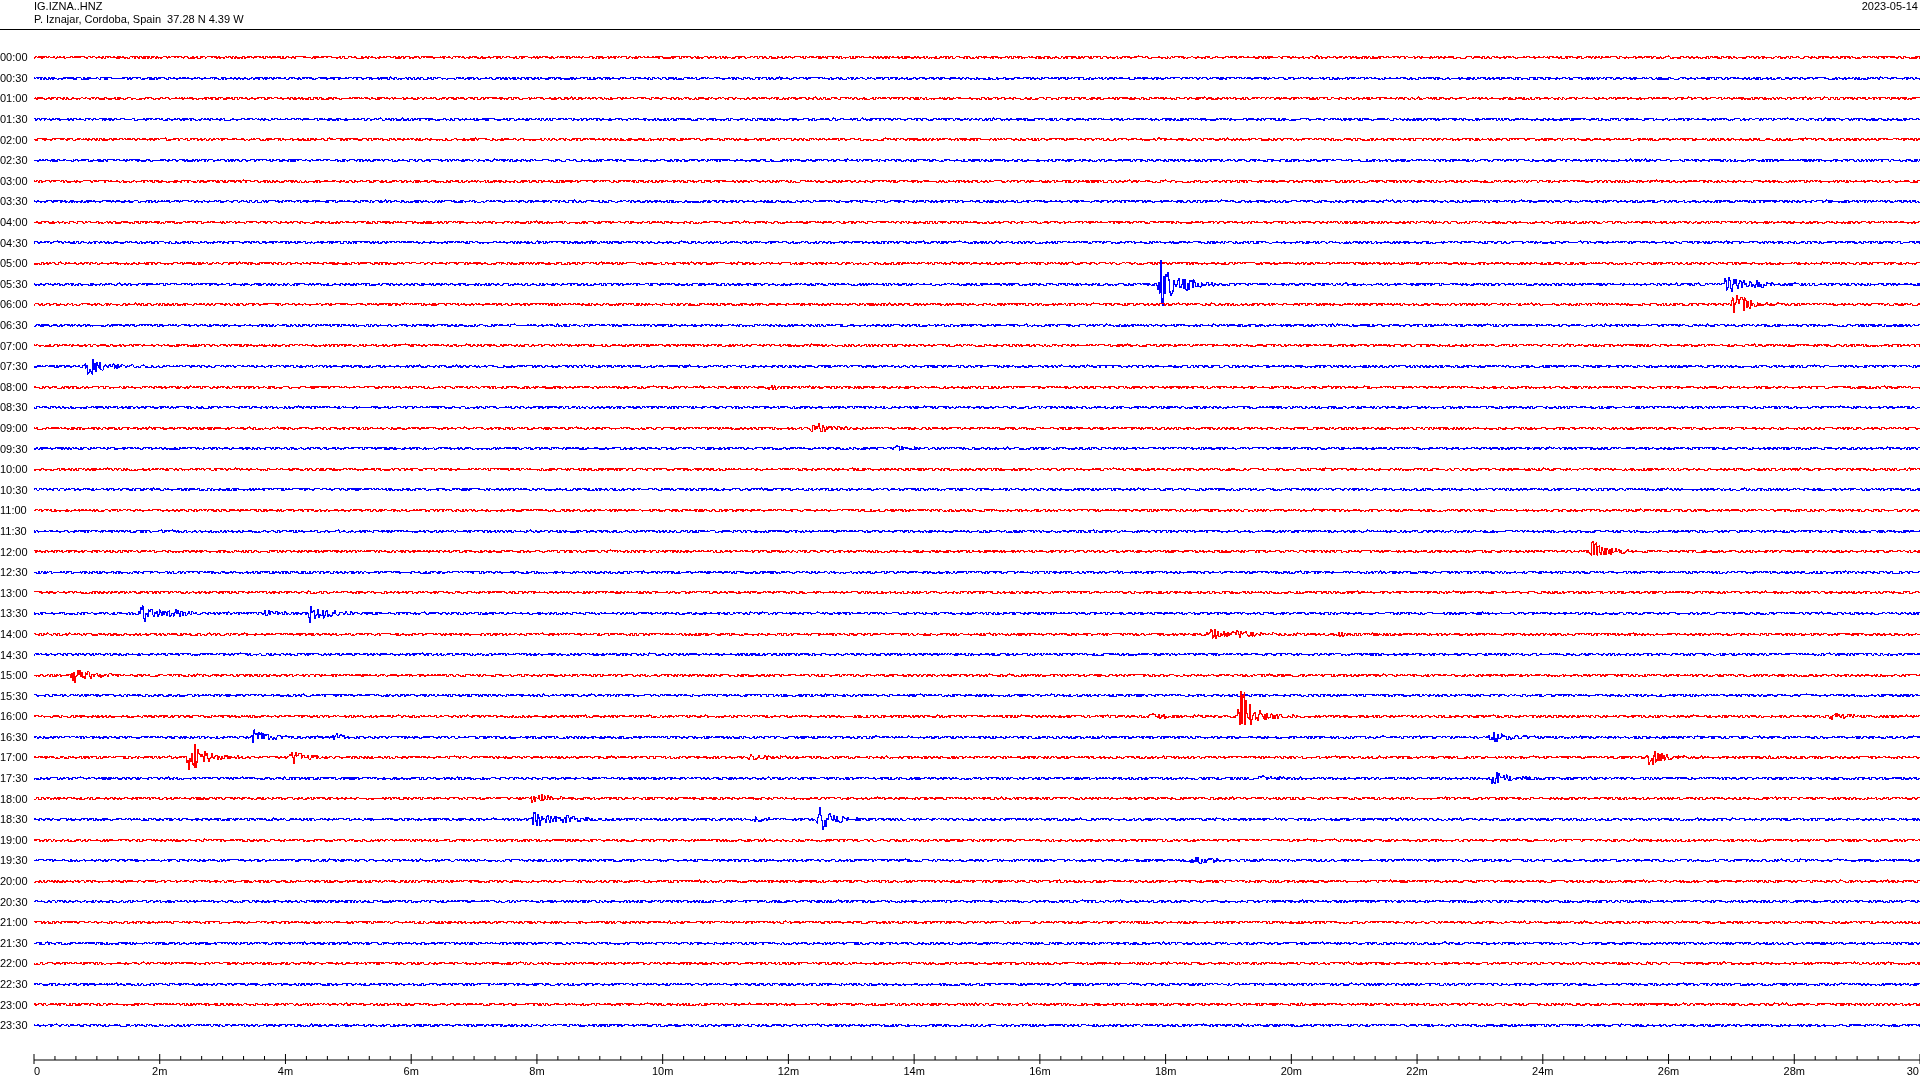 This screenshot has height=1080, width=1920. I want to click on time-label: 10:30, so click(14, 489).